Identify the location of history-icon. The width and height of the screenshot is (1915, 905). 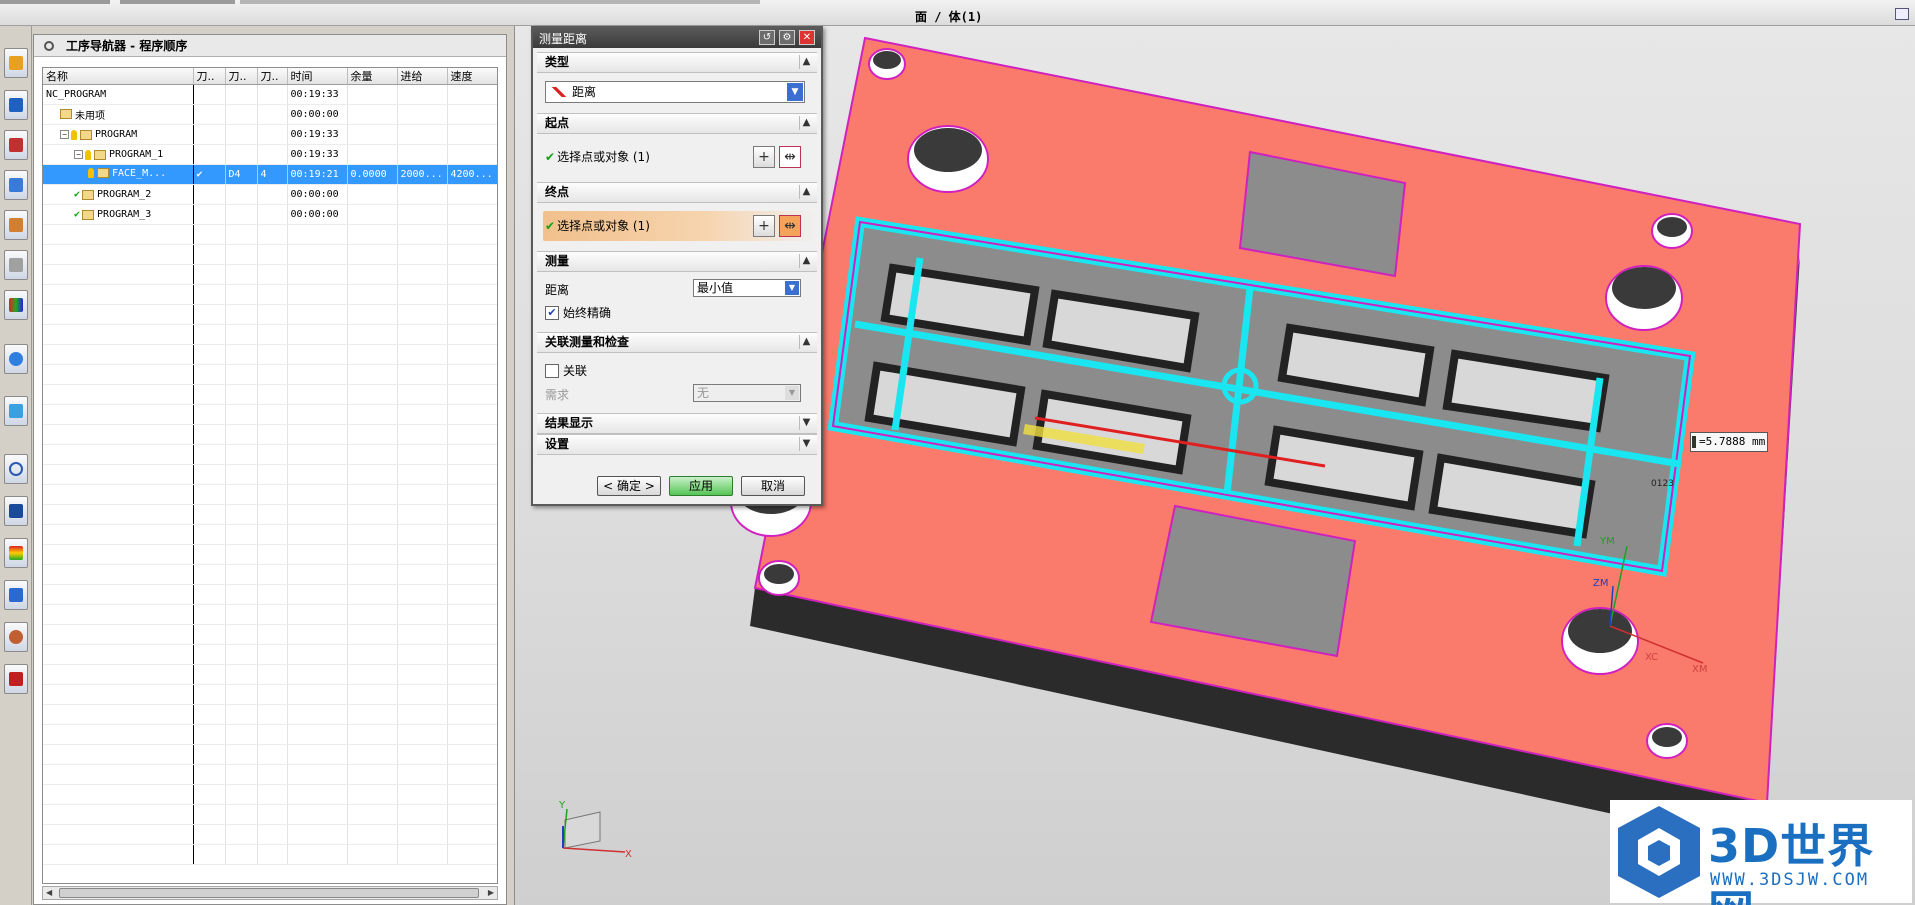
(16, 469).